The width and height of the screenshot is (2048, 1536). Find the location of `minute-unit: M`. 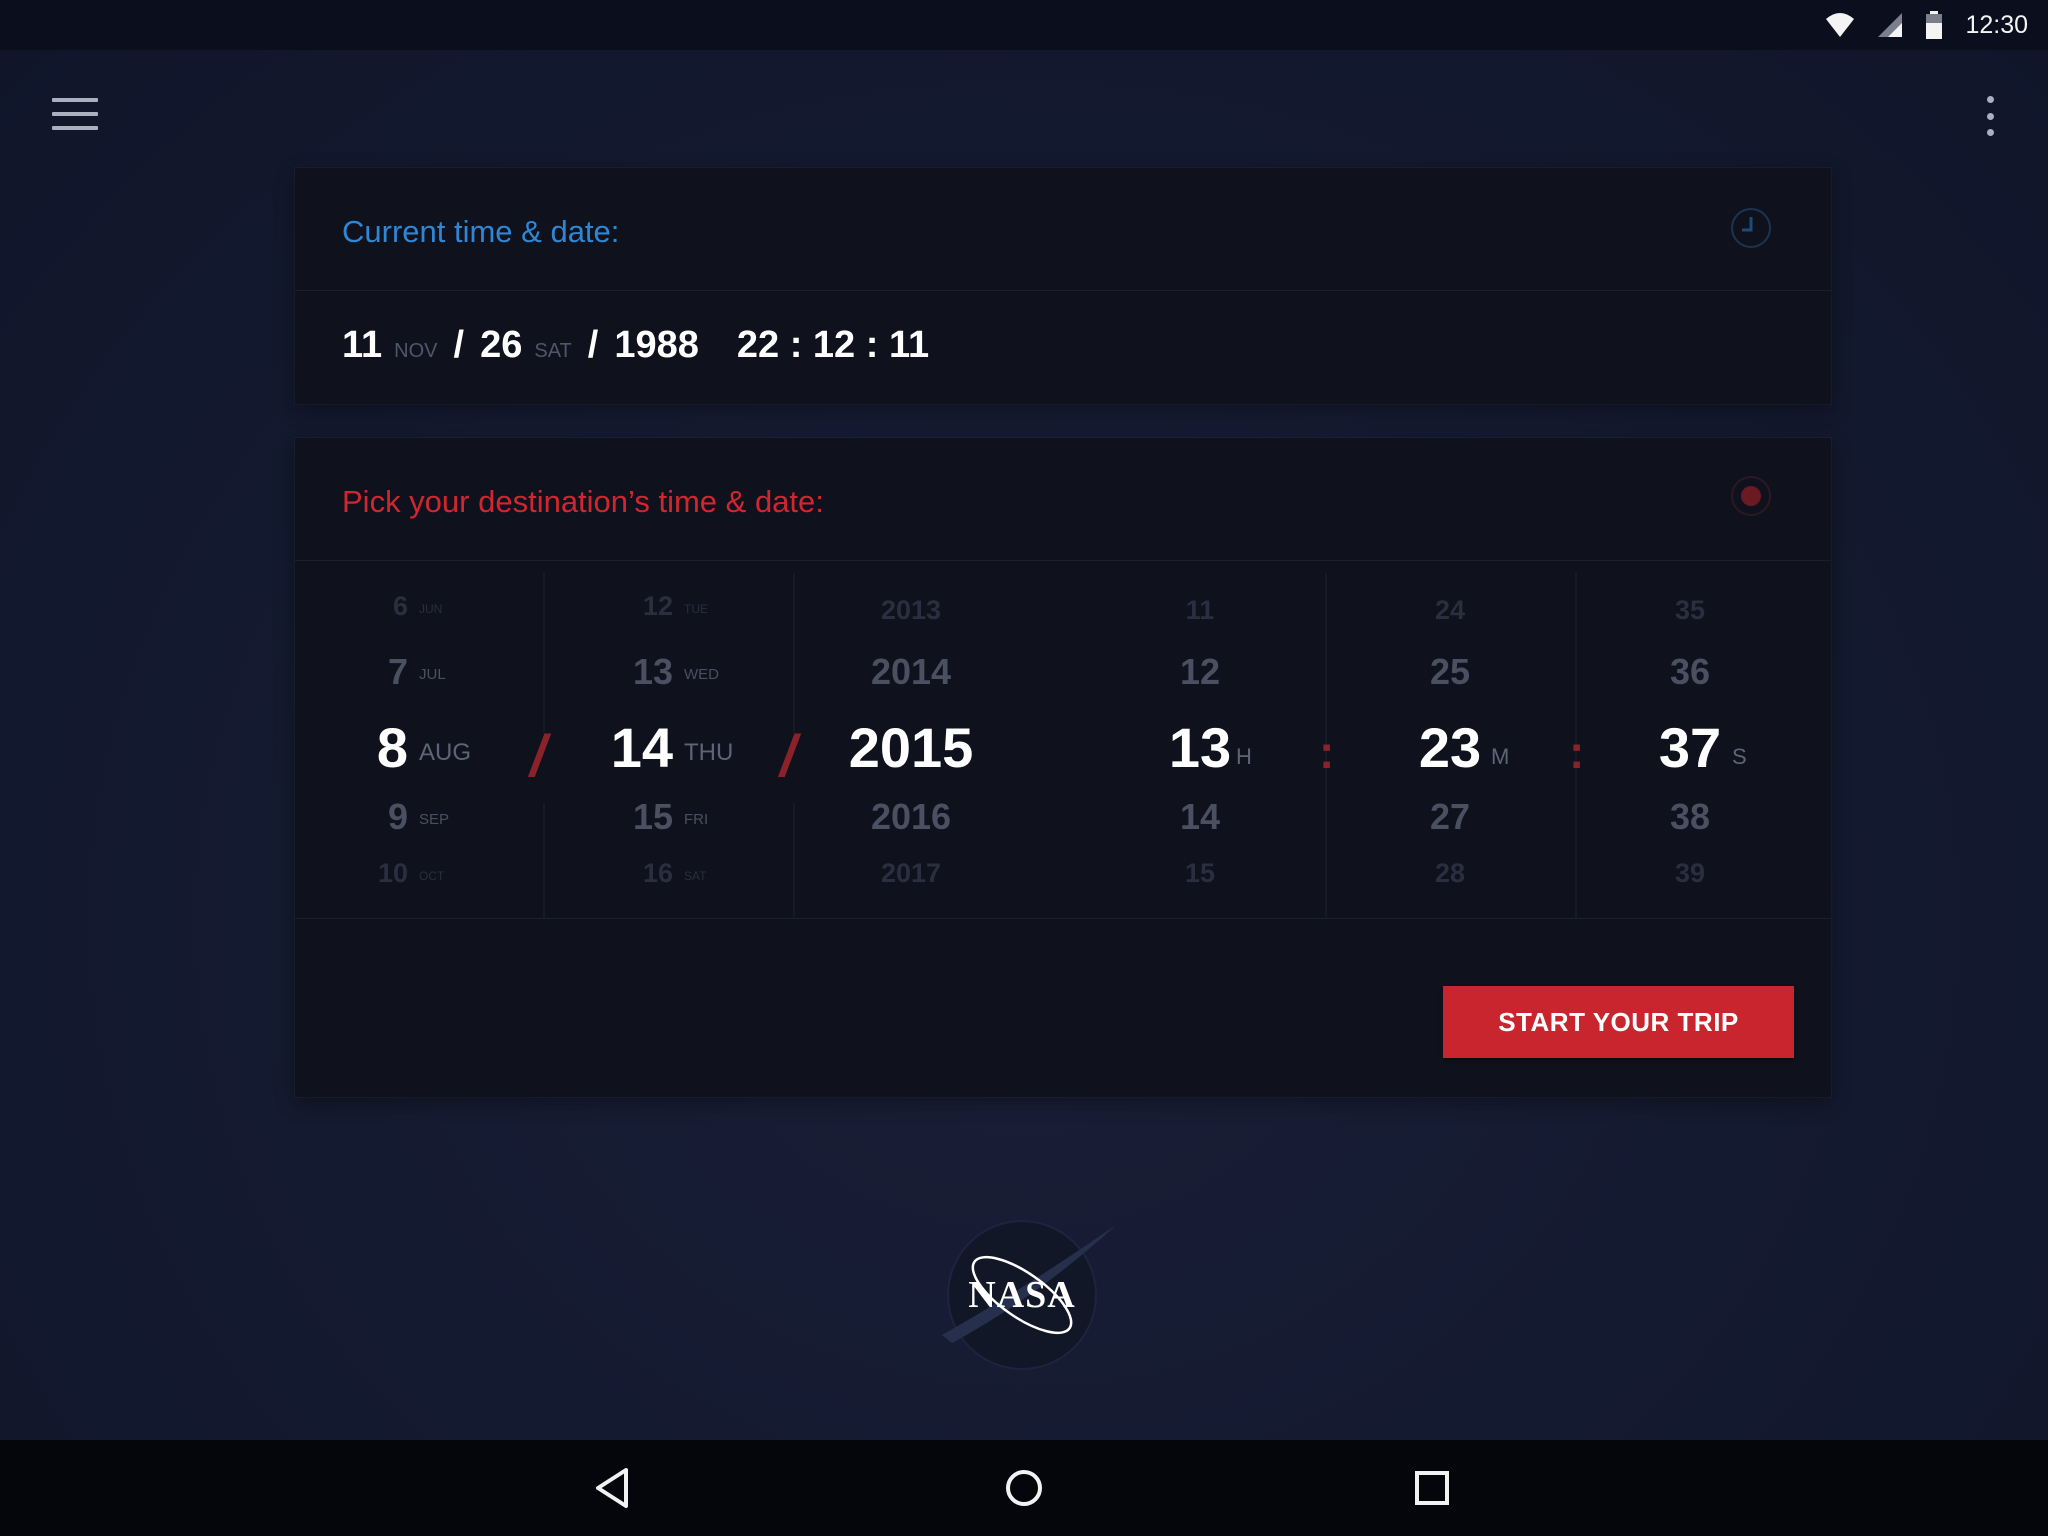

minute-unit: M is located at coordinates (1500, 757).